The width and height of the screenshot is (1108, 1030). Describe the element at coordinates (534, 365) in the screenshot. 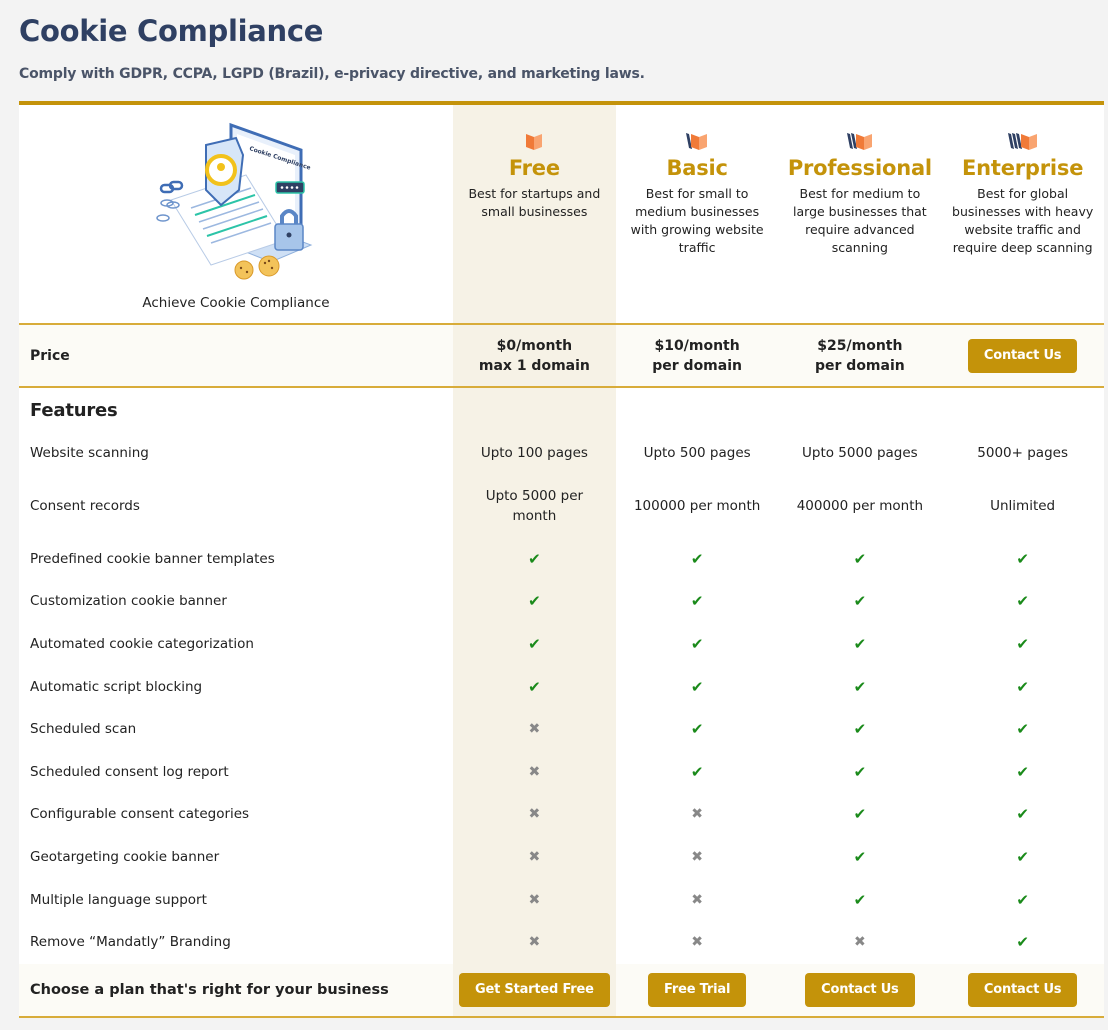

I see `price-unit: max 1 domain` at that location.